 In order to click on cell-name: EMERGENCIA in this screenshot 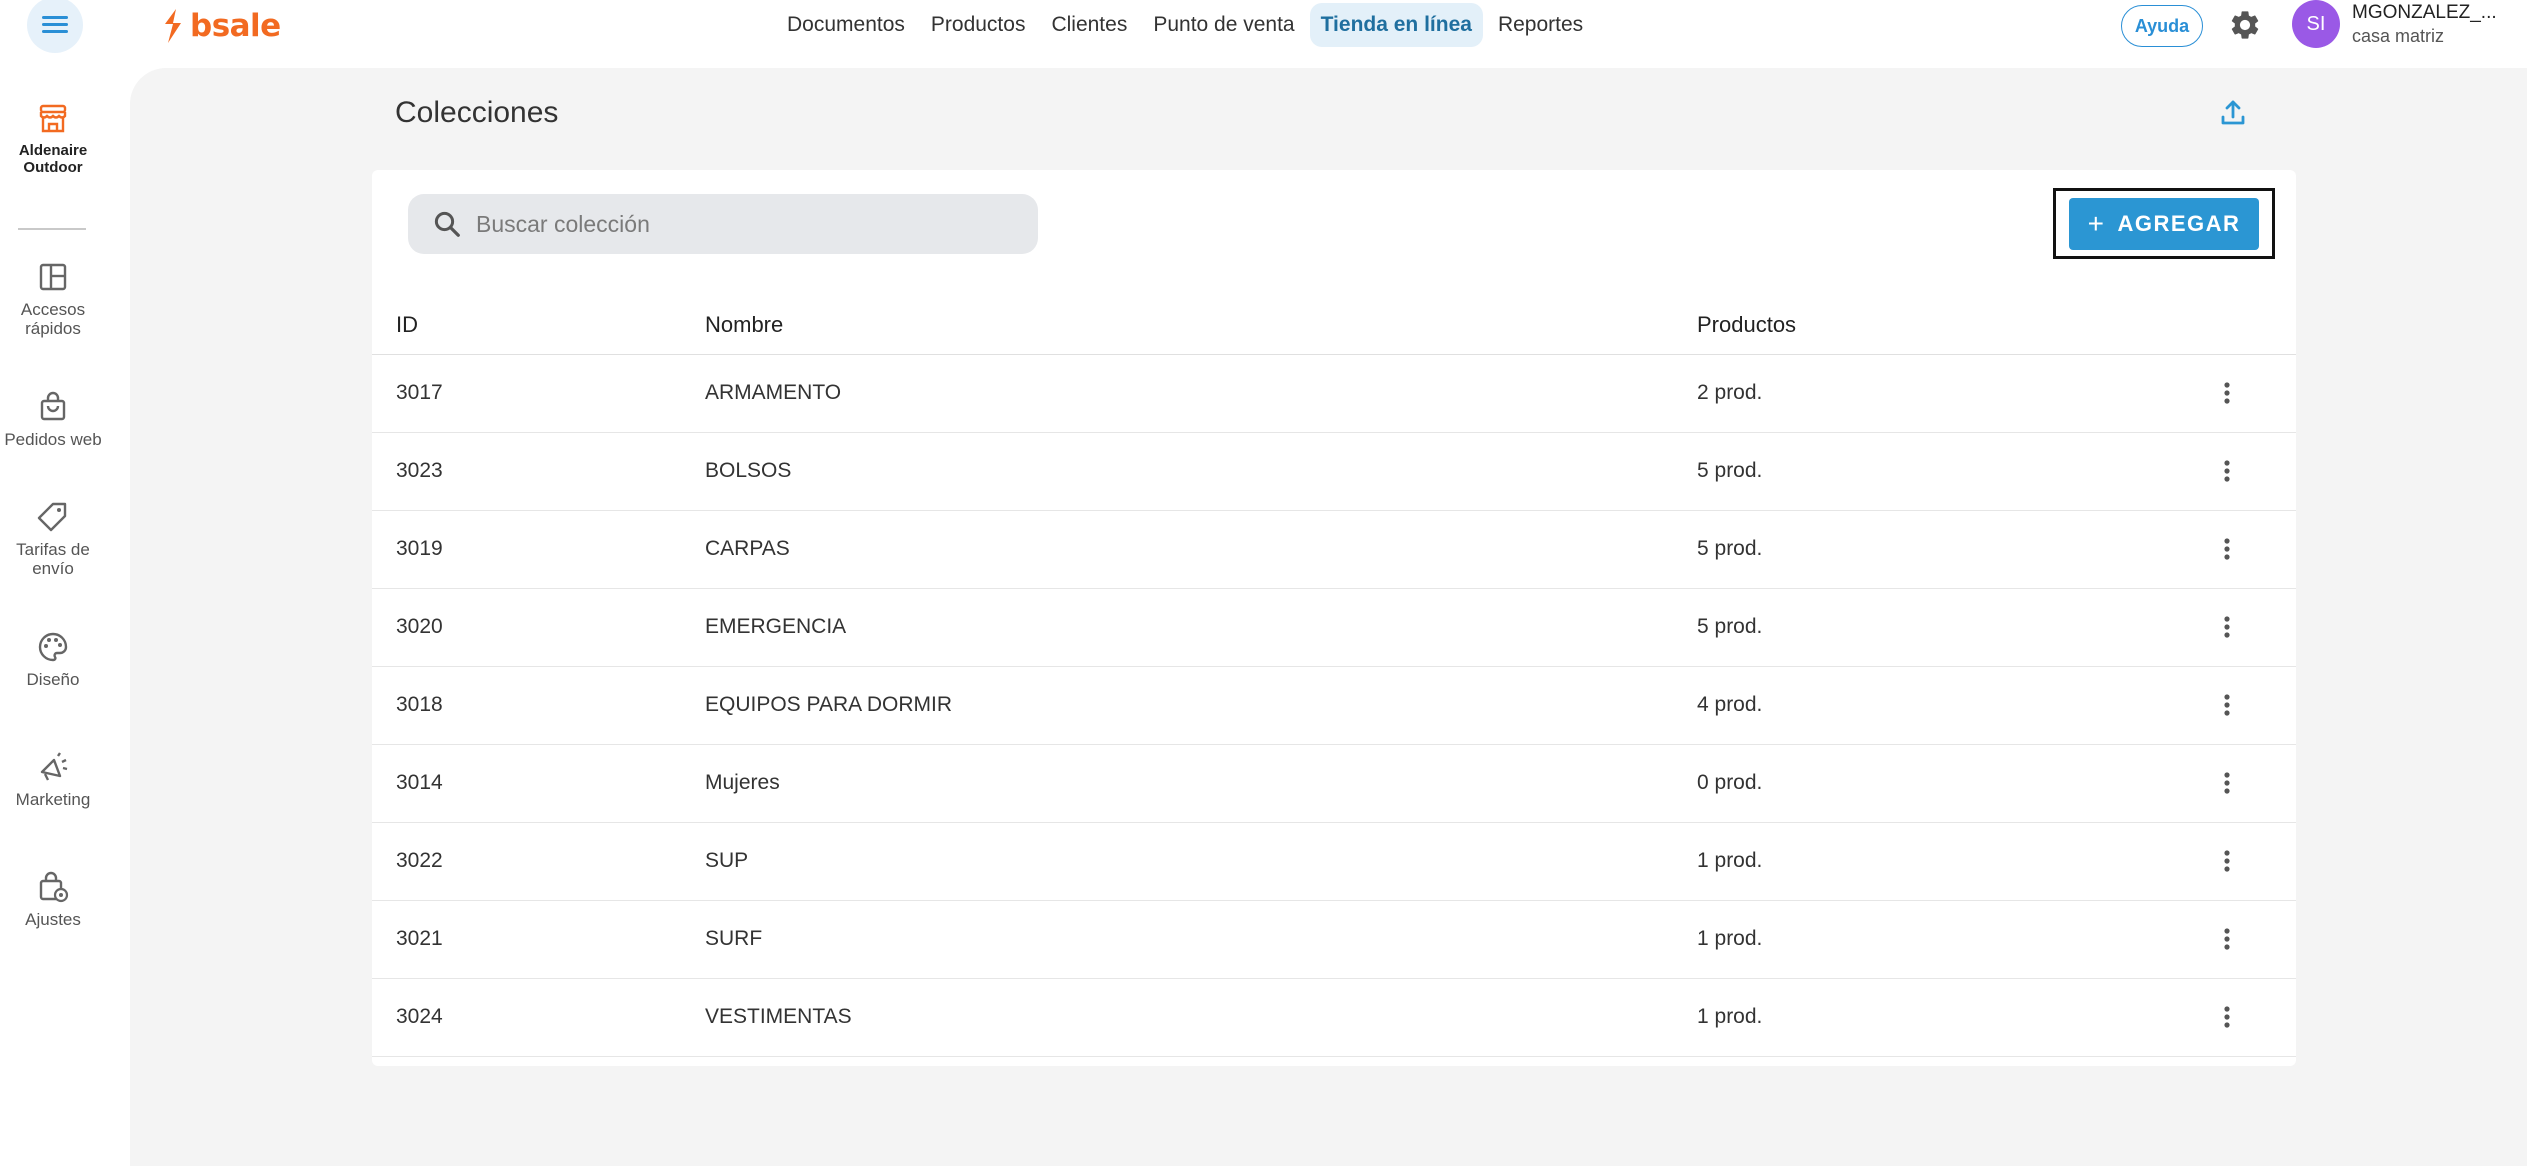, I will do `click(1201, 627)`.